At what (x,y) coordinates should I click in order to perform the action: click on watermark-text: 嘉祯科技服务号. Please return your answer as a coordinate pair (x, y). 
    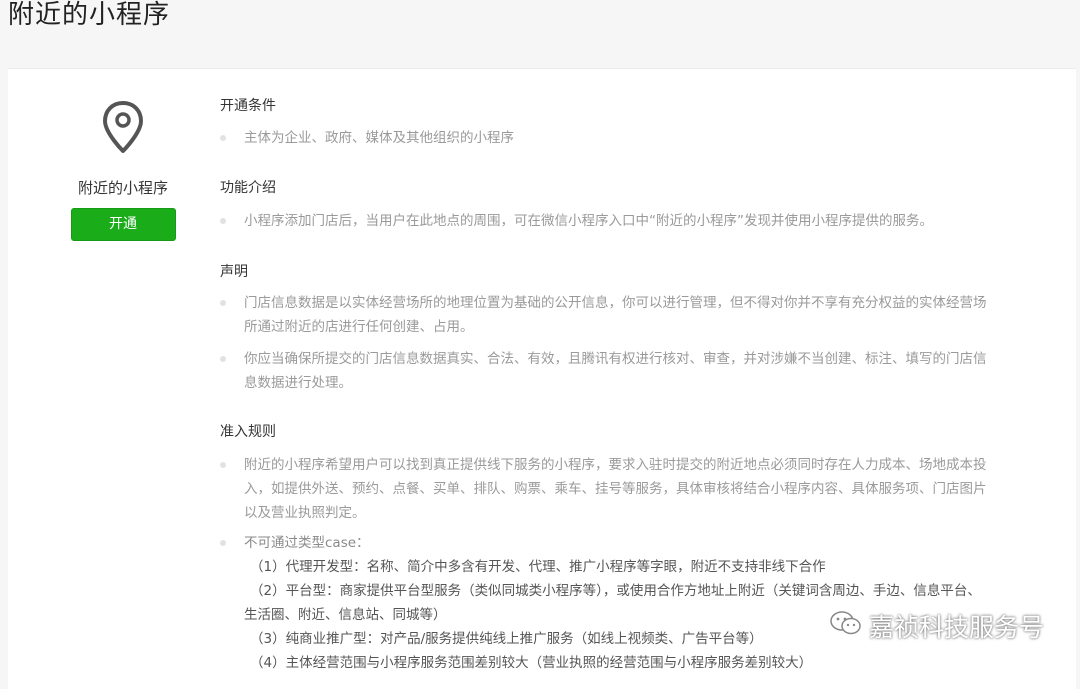
    Looking at the image, I should click on (956, 627).